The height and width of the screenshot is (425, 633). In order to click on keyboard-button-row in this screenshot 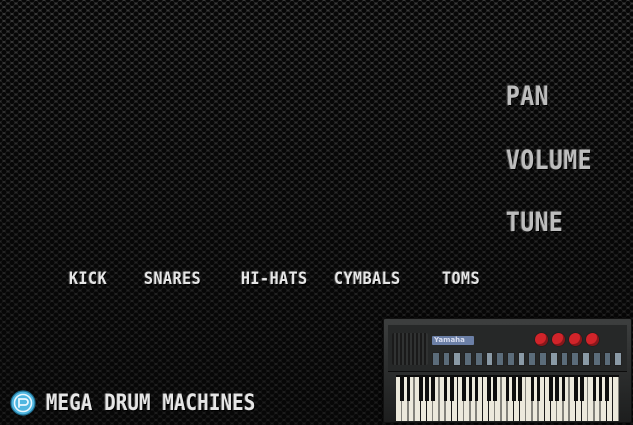, I will do `click(527, 359)`.